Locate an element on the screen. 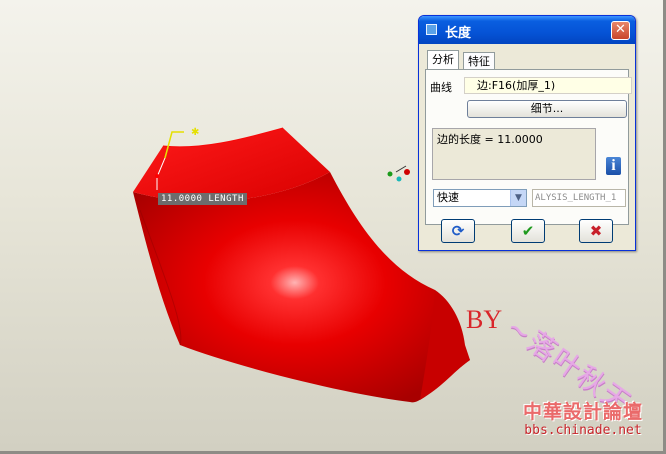 The image size is (666, 454). result-text: 边的长度 = 11.0000 is located at coordinates (490, 139).